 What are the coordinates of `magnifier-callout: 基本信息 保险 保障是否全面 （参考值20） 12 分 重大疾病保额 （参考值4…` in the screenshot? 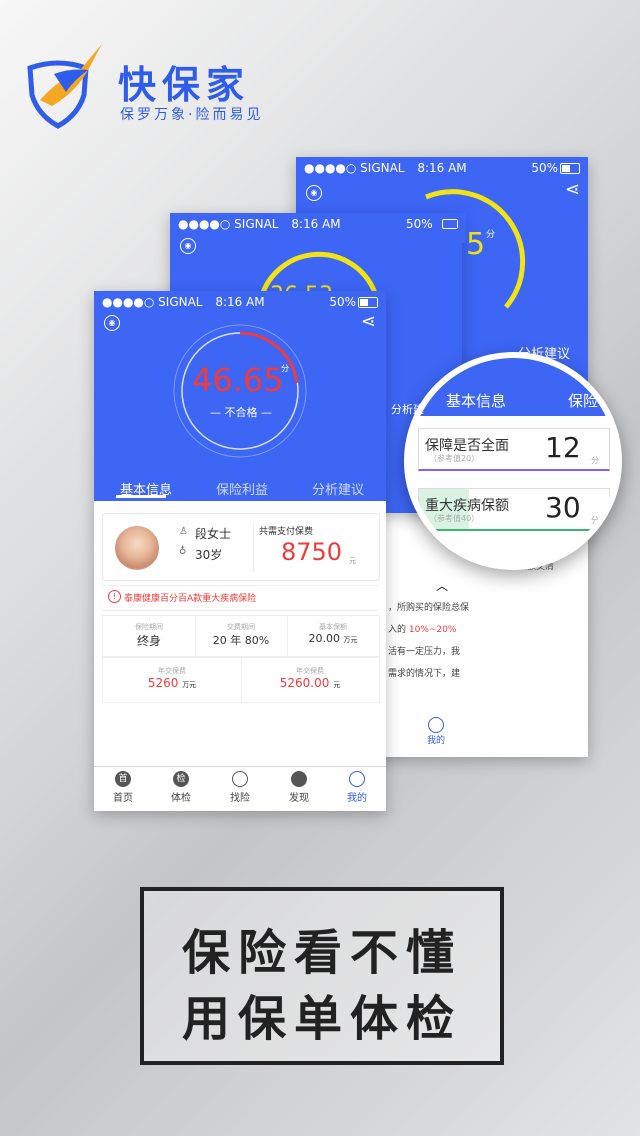 It's located at (513, 461).